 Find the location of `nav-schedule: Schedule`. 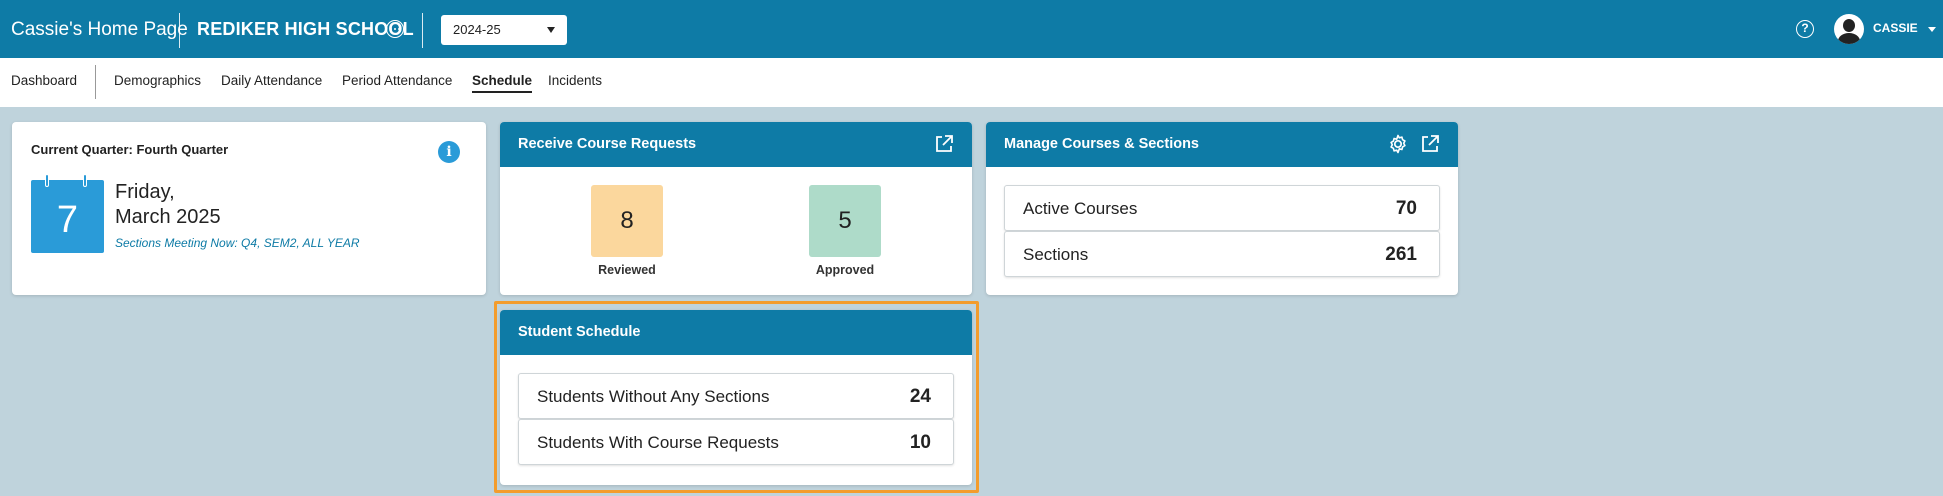

nav-schedule: Schedule is located at coordinates (502, 83).